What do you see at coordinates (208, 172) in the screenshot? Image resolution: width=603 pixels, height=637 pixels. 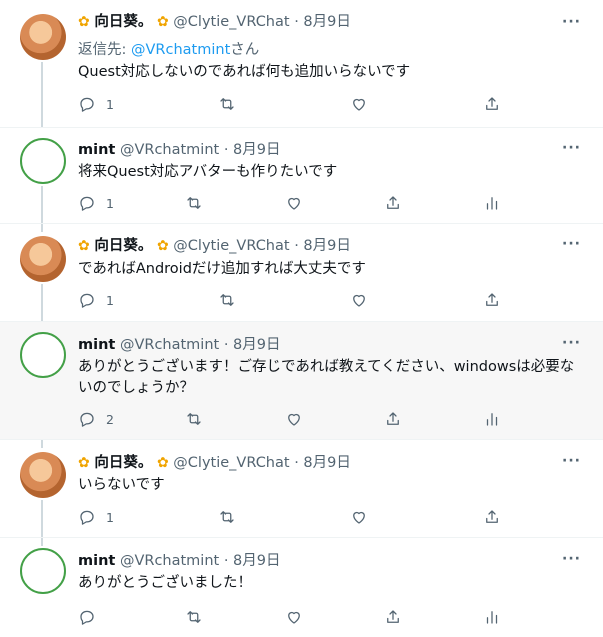 I see `tweet-text: 将来Quest対応アバターも作りたいです` at bounding box center [208, 172].